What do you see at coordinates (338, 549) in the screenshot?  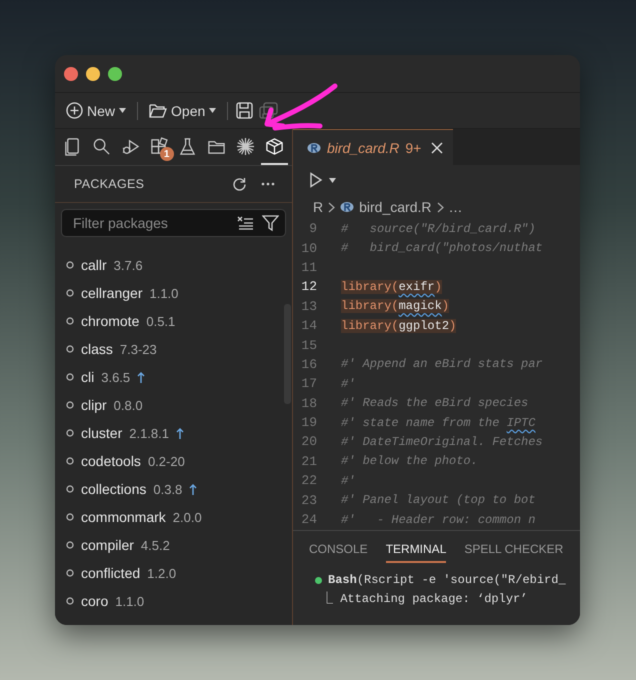 I see `panel-tab: CONSOLE` at bounding box center [338, 549].